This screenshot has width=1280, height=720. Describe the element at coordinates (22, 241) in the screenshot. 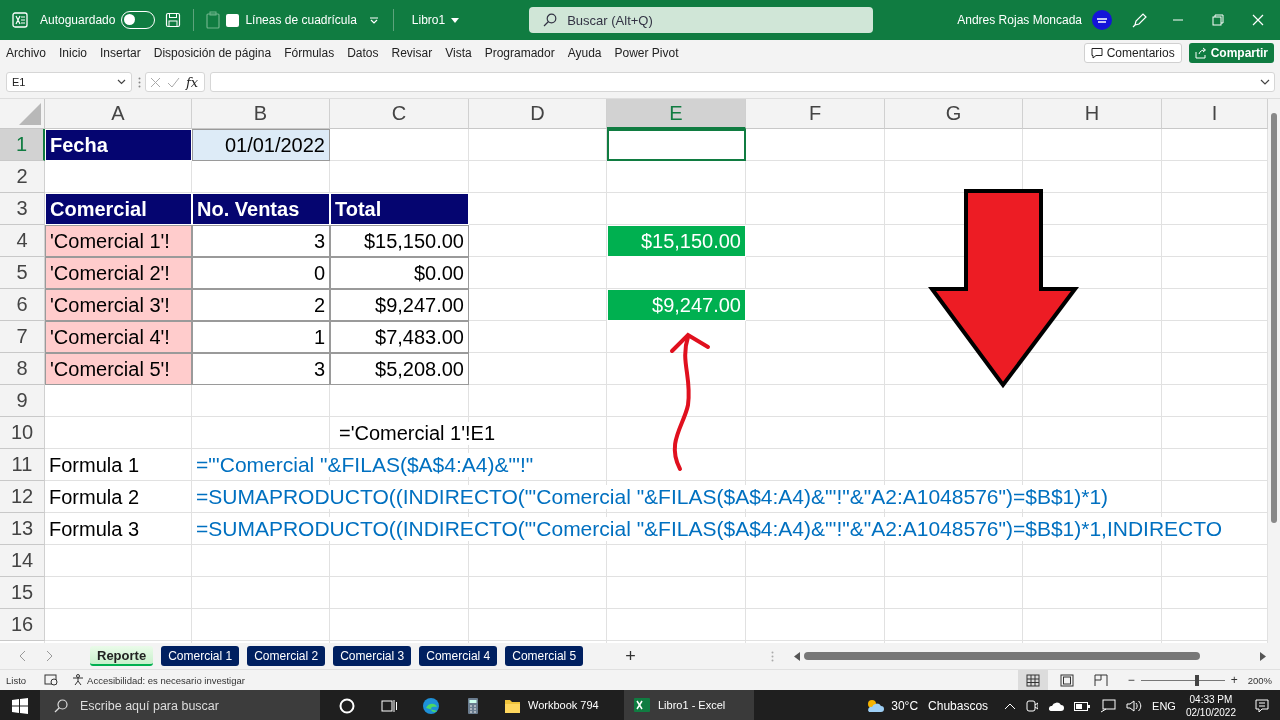

I see `row-header: 4` at that location.